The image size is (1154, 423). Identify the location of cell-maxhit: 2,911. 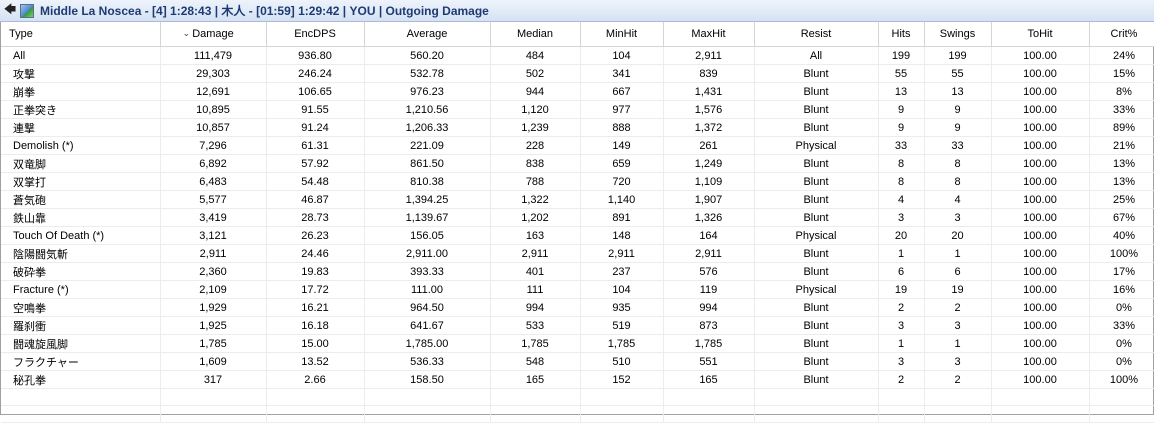
(709, 55).